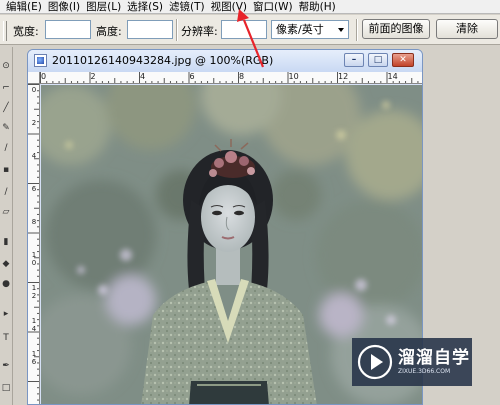 This screenshot has height=405, width=500. What do you see at coordinates (64, 7) in the screenshot?
I see `menu-image: 图像(I)` at bounding box center [64, 7].